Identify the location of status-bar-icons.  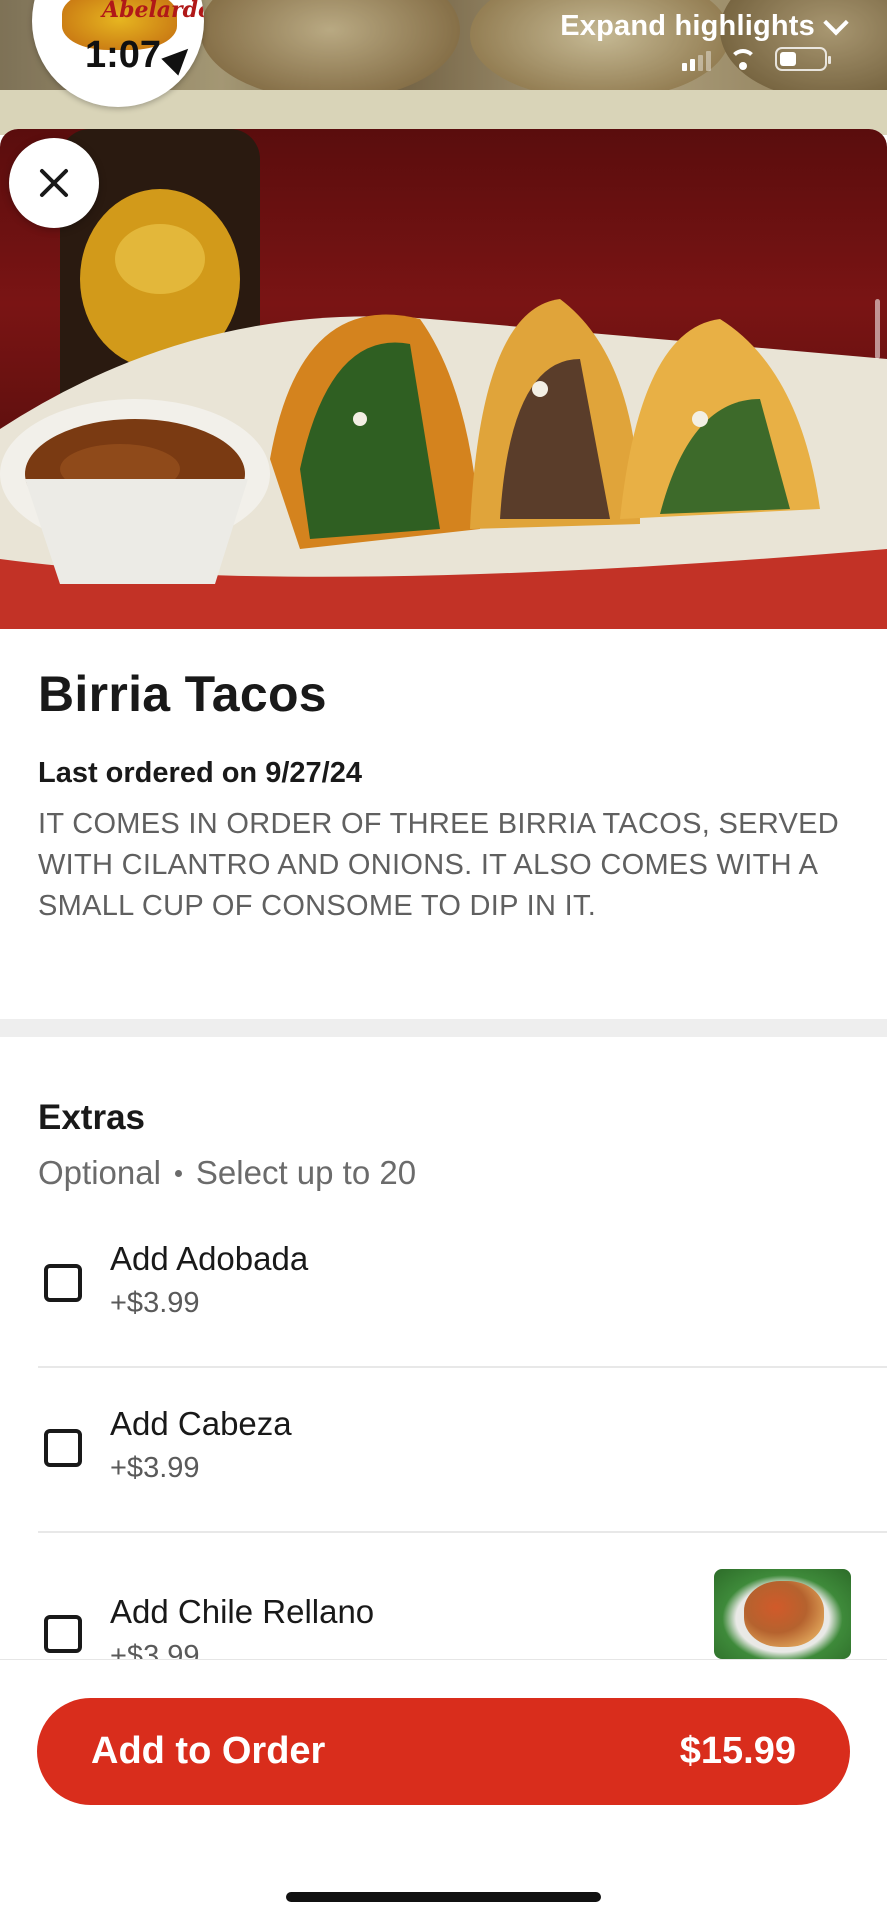
(756, 59).